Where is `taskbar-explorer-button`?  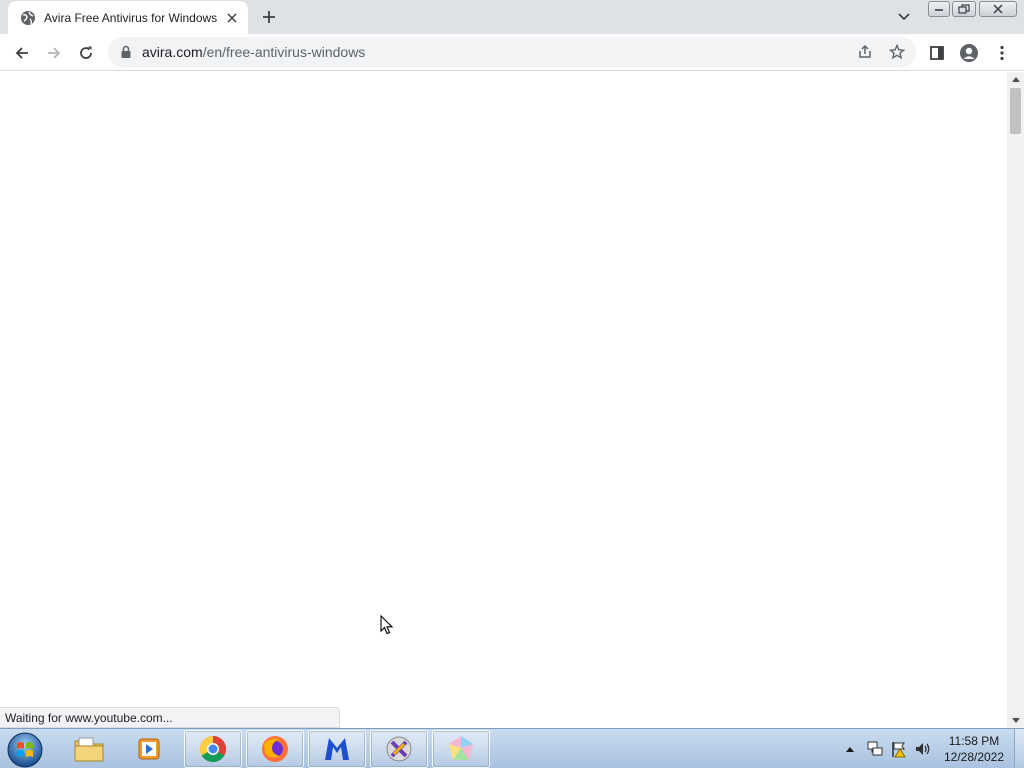
taskbar-explorer-button is located at coordinates (89, 749).